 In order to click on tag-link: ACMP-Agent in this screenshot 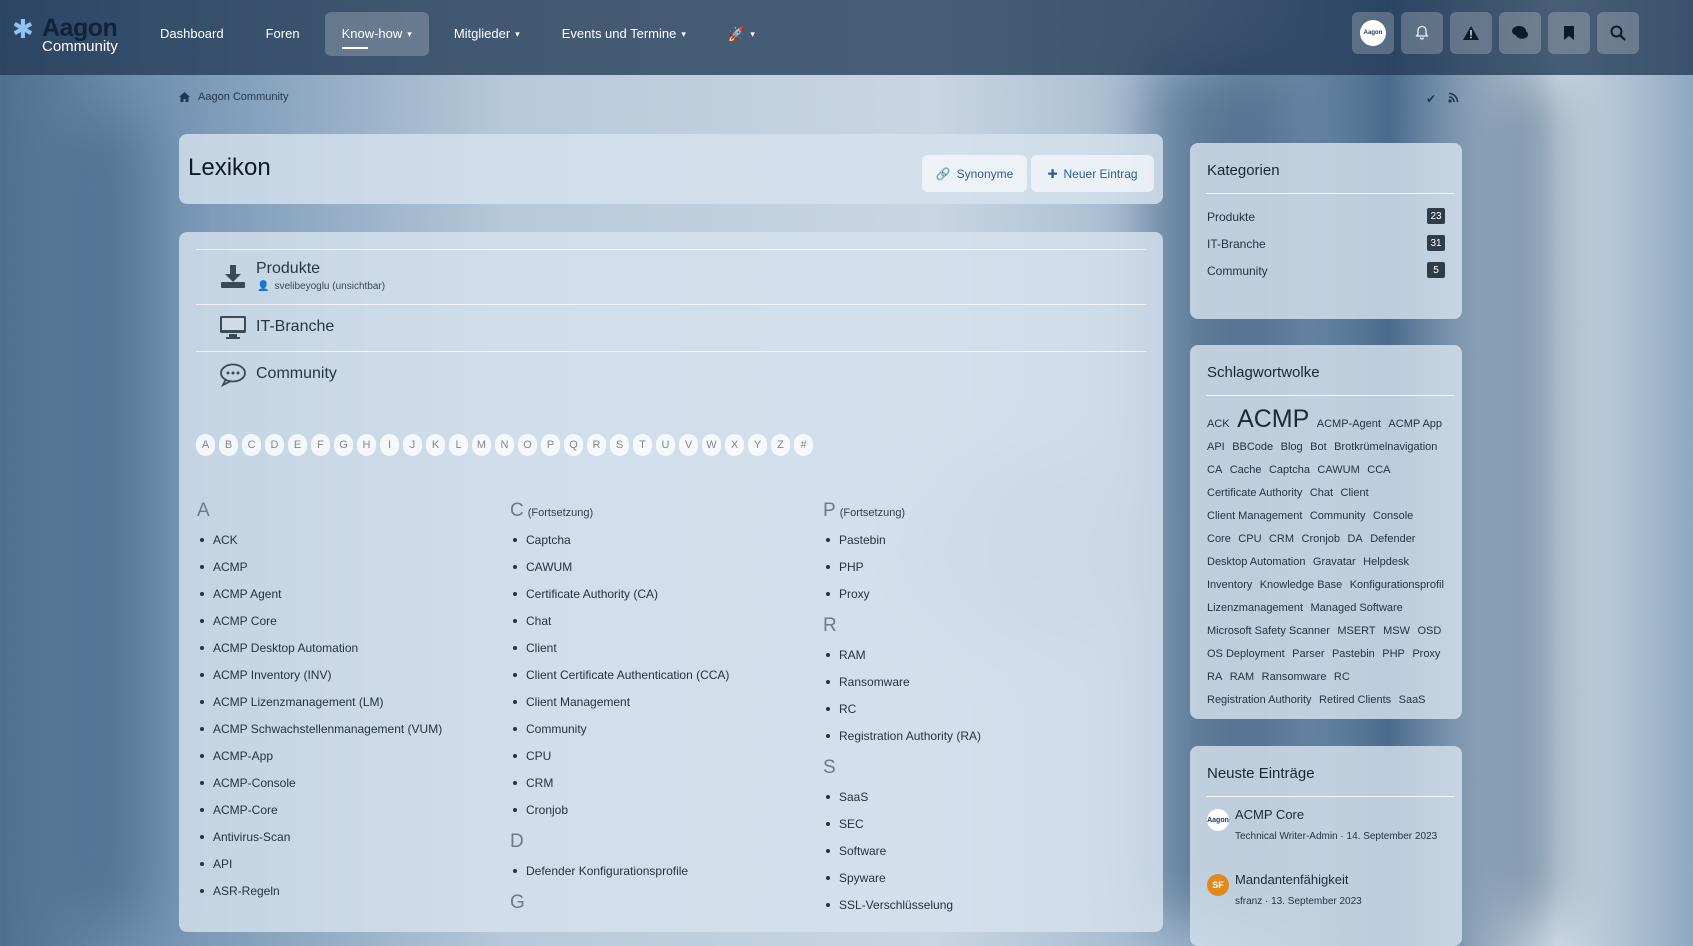, I will do `click(1349, 424)`.